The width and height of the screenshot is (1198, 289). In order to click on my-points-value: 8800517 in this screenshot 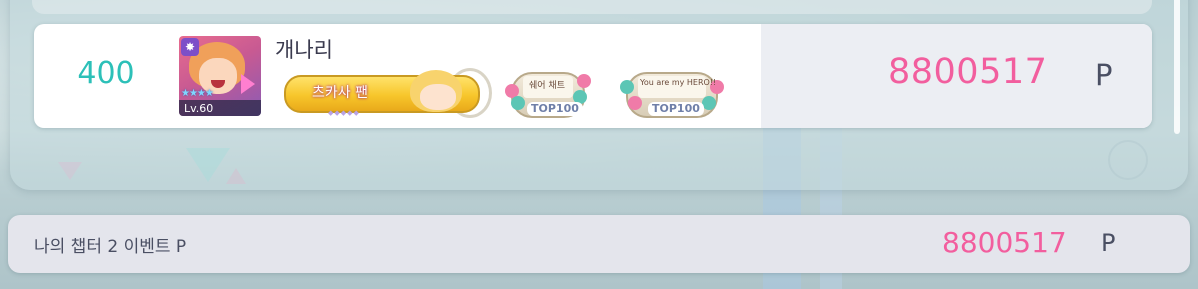, I will do `click(1004, 242)`.